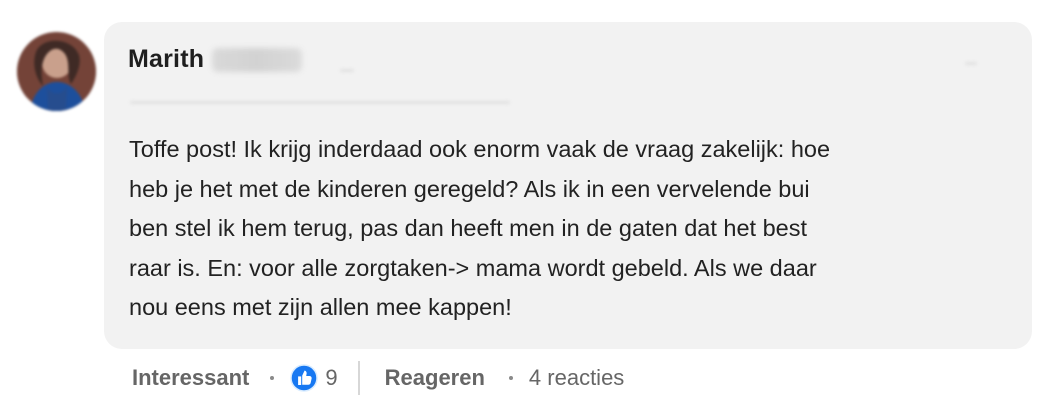 Image resolution: width=1044 pixels, height=402 pixels. What do you see at coordinates (378, 378) in the screenshot?
I see `comment-actions: Interessant 9 Reageren 4 reacties` at bounding box center [378, 378].